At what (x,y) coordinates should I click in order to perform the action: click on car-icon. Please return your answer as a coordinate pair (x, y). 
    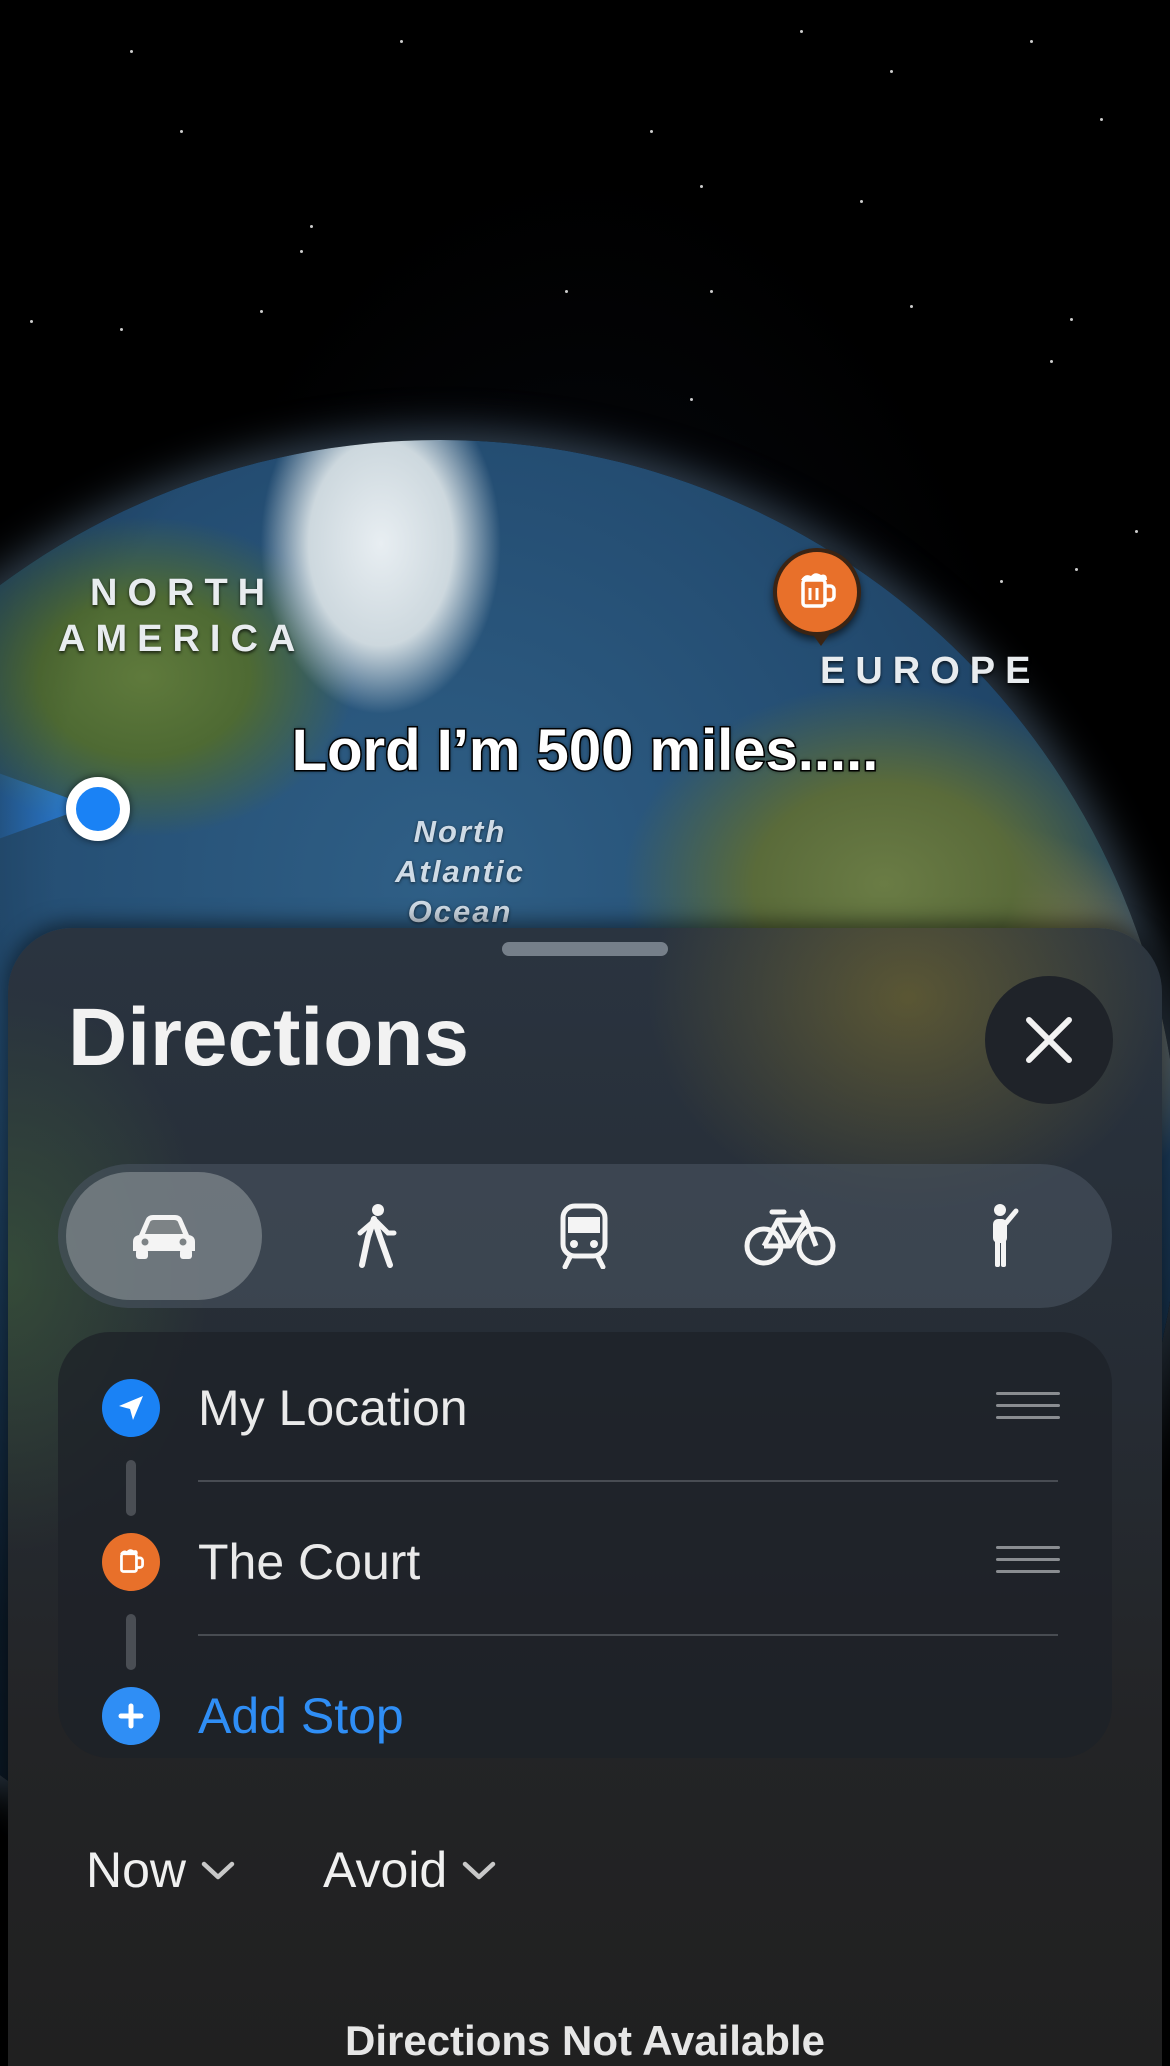
    Looking at the image, I should click on (164, 1237).